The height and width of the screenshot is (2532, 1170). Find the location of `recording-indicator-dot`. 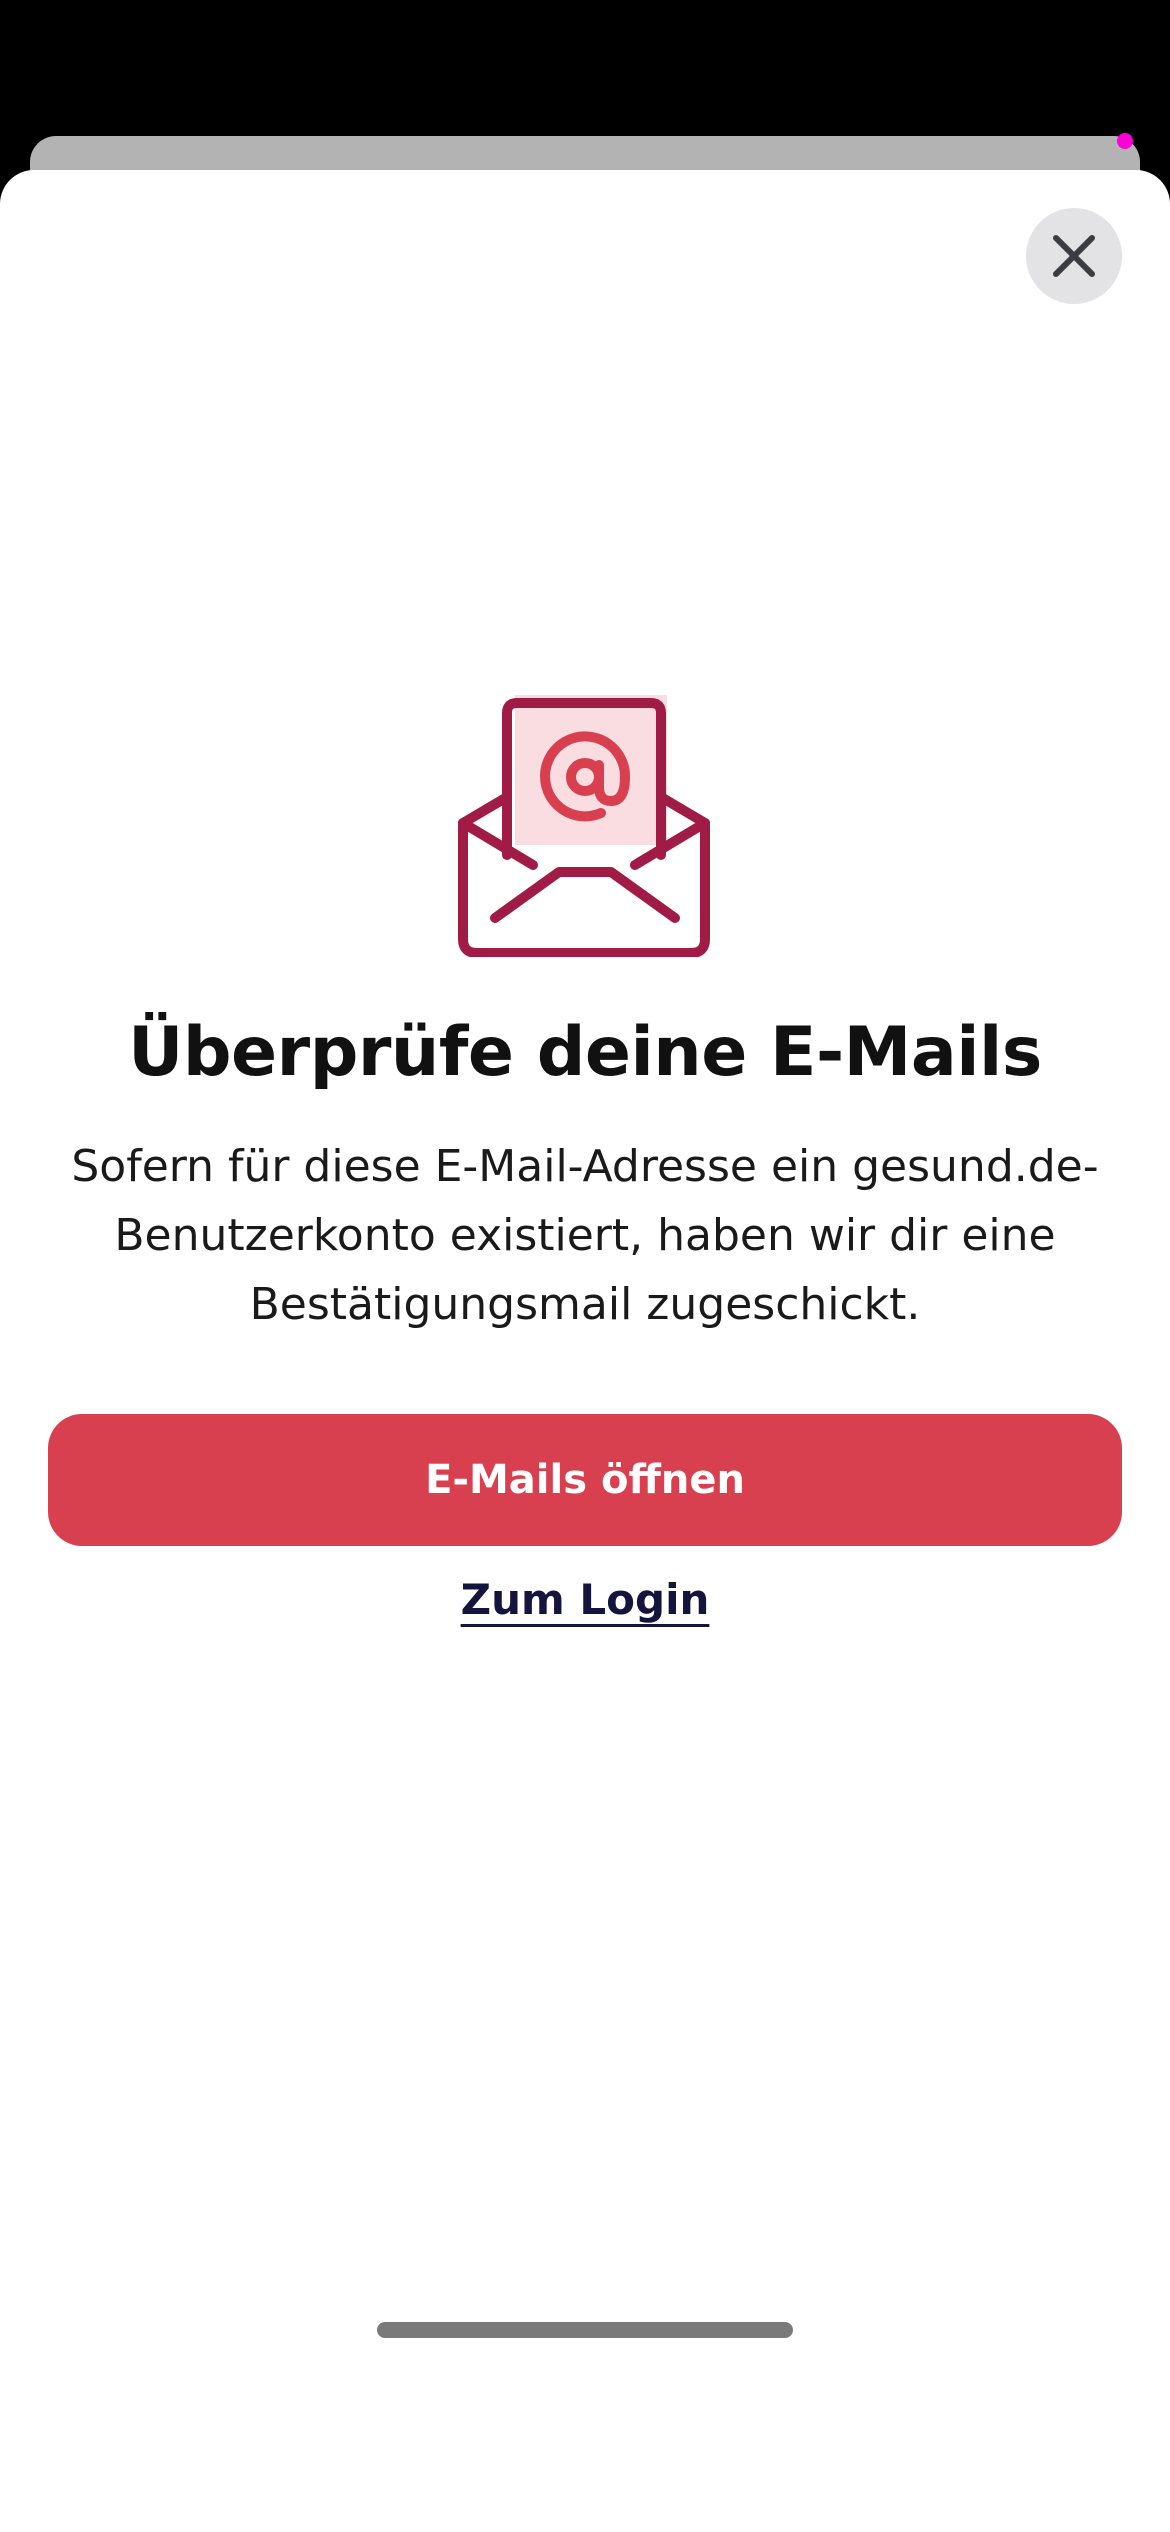

recording-indicator-dot is located at coordinates (1125, 141).